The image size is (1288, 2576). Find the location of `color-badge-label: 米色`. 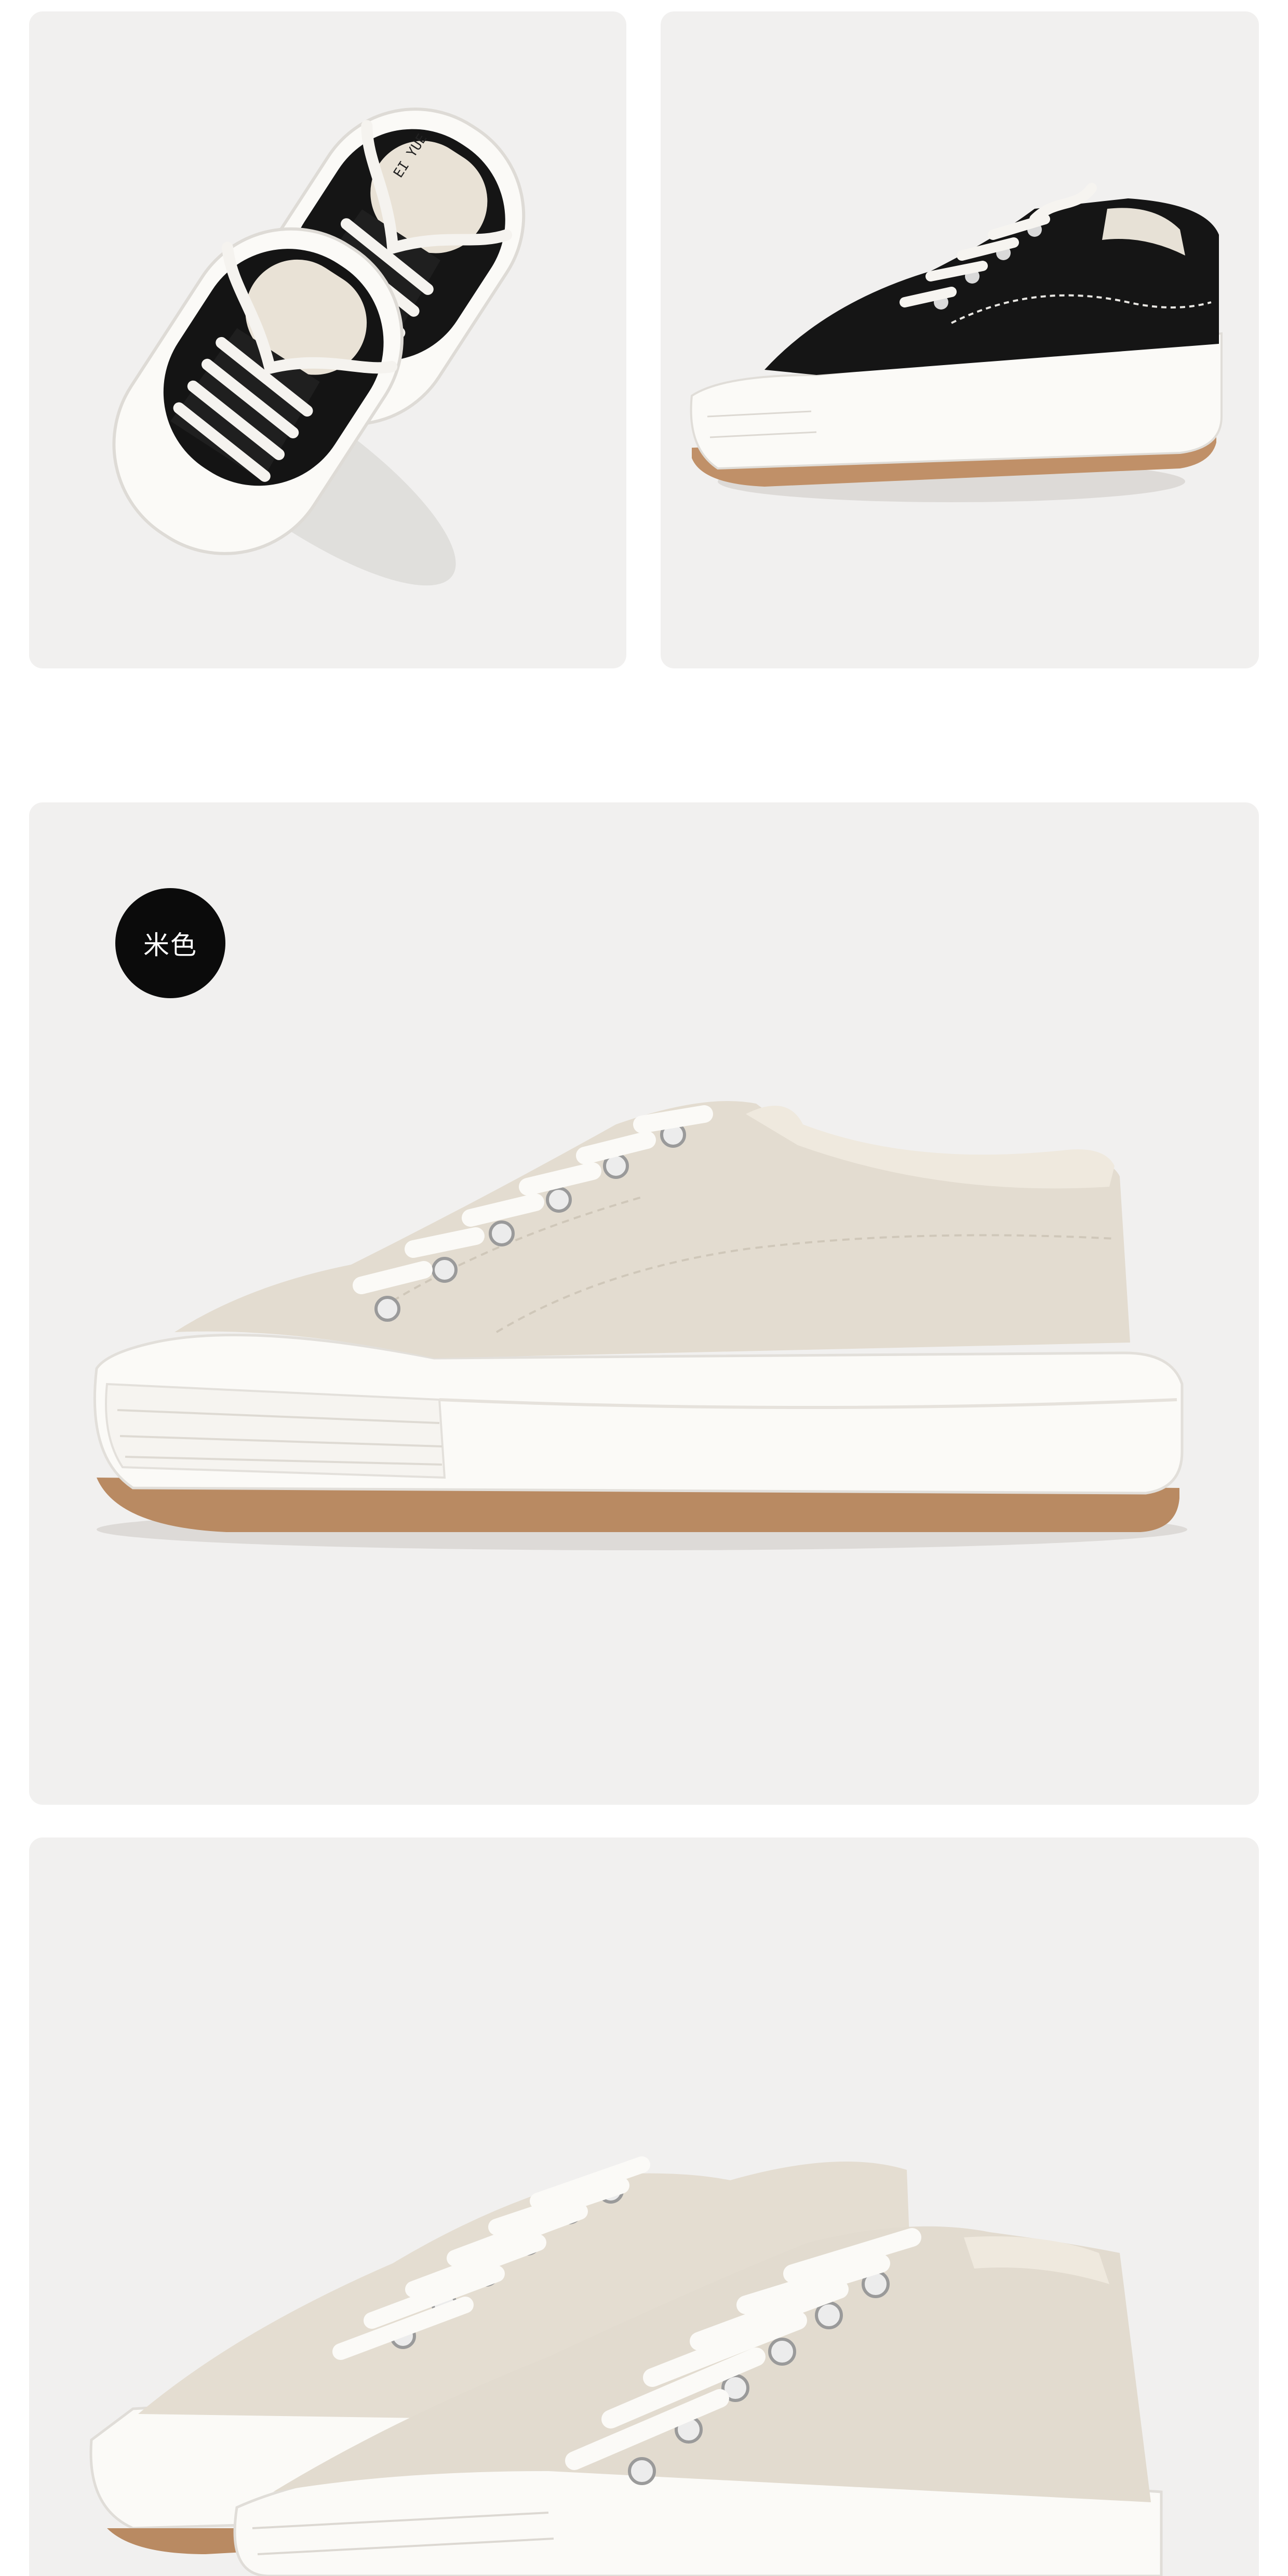

color-badge-label: 米色 is located at coordinates (170, 945).